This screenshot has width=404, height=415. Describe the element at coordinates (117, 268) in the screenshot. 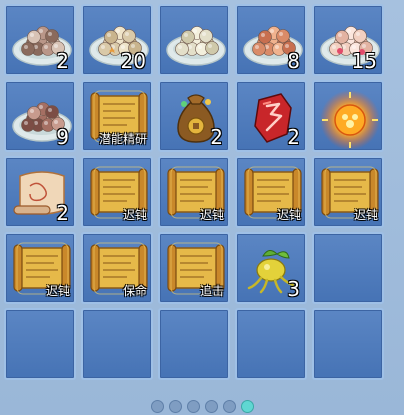

I see `inventory-slot: 保命` at that location.